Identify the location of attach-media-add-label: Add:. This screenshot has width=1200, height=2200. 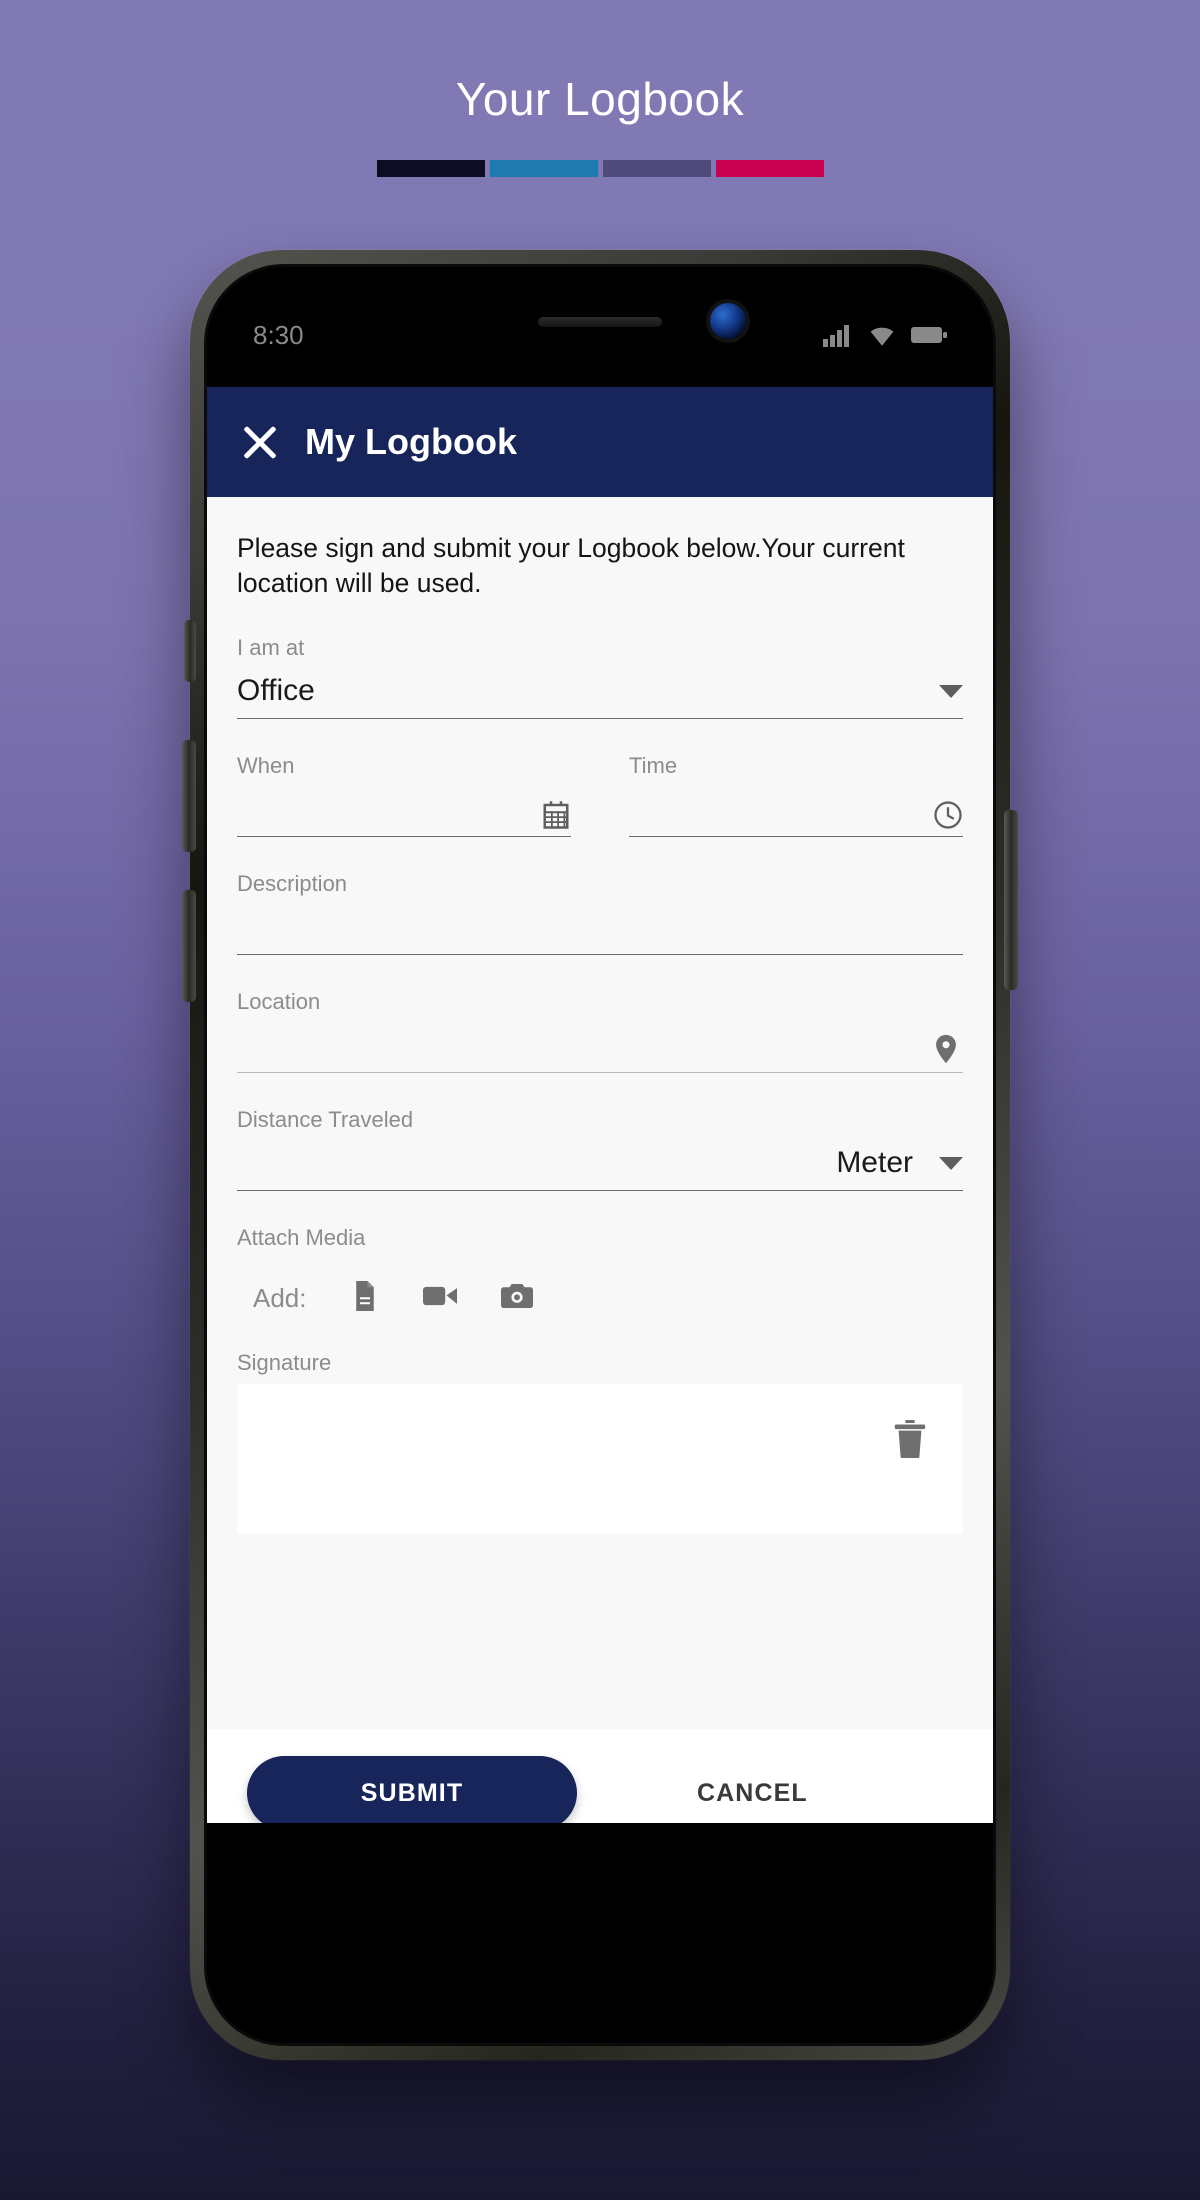
(280, 1298).